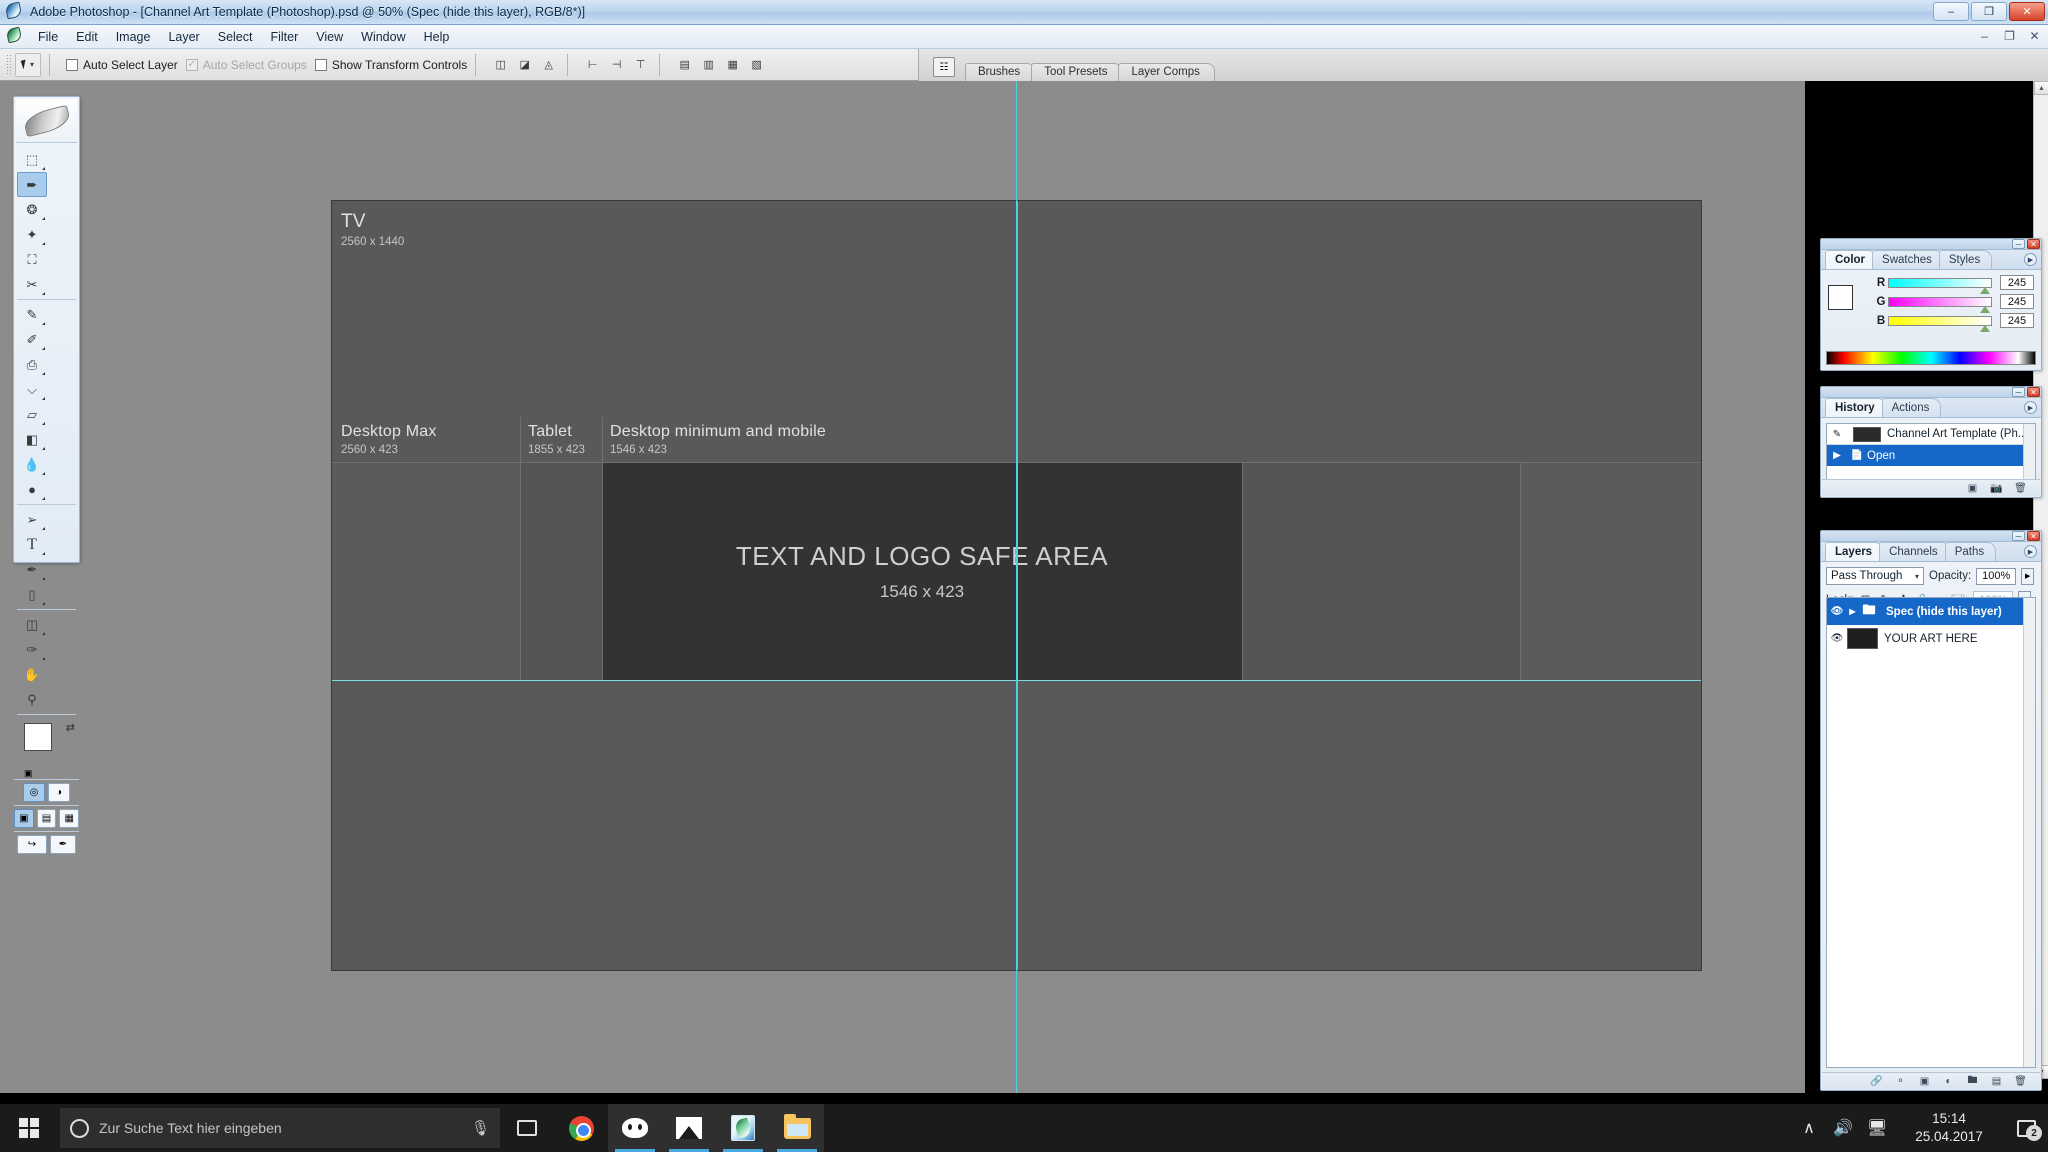 Image resolution: width=2048 pixels, height=1152 pixels. What do you see at coordinates (32, 699) in the screenshot?
I see `zoom-tool-icon: ⚲` at bounding box center [32, 699].